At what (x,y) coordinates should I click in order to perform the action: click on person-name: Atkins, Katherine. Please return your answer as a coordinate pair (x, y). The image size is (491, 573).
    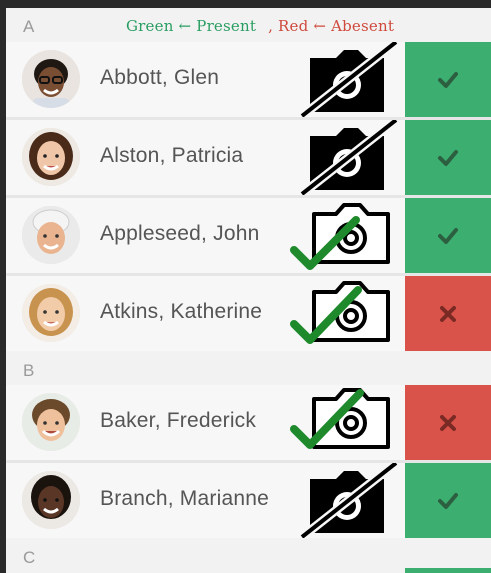
    Looking at the image, I should click on (181, 311).